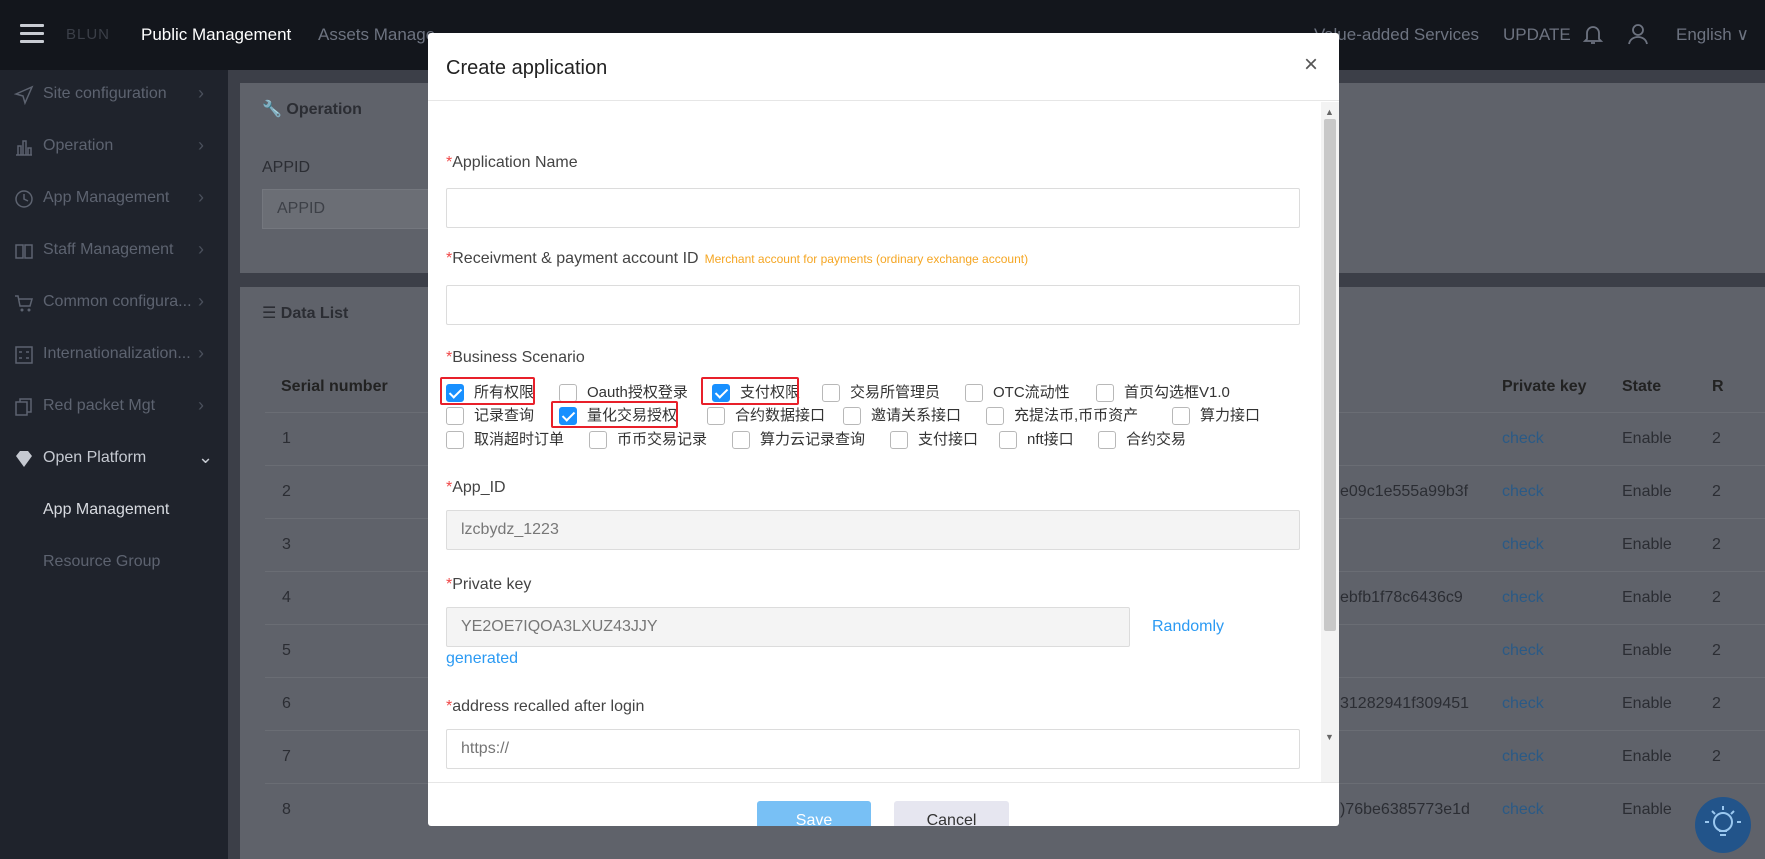 This screenshot has width=1765, height=859. Describe the element at coordinates (916, 415) in the screenshot. I see `scenario-label: 邀请关系接口` at that location.